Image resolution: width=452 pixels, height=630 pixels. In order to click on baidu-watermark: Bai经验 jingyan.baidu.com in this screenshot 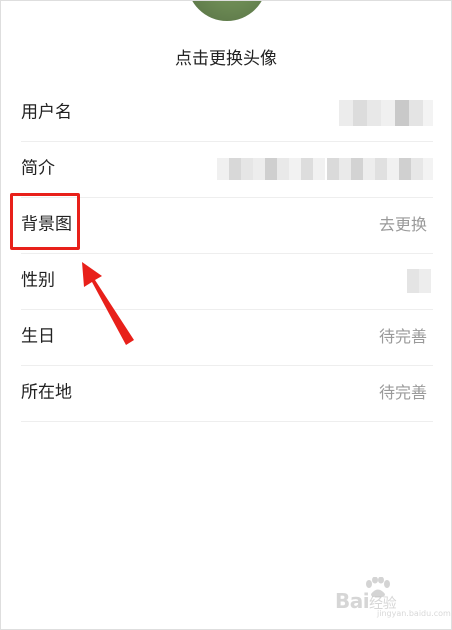, I will do `click(393, 597)`.